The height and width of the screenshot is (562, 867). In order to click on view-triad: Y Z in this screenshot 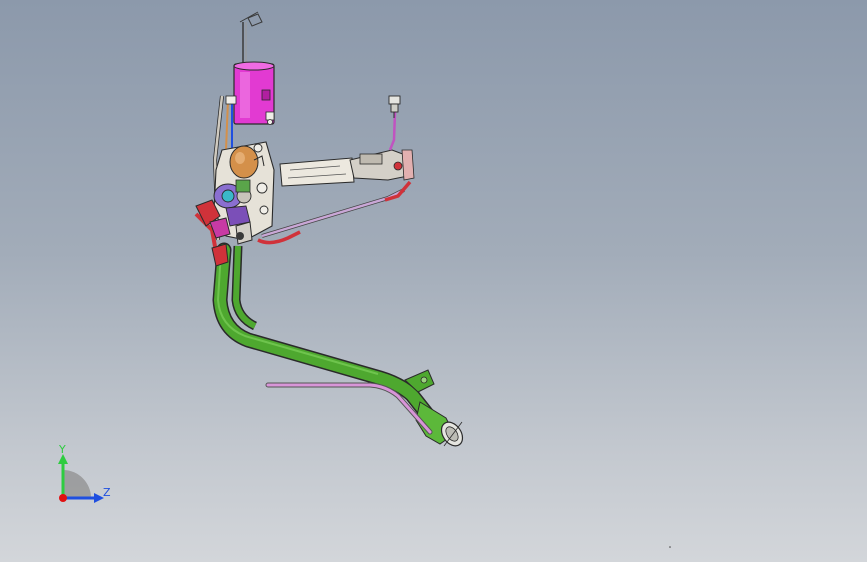, I will do `click(83, 475)`.